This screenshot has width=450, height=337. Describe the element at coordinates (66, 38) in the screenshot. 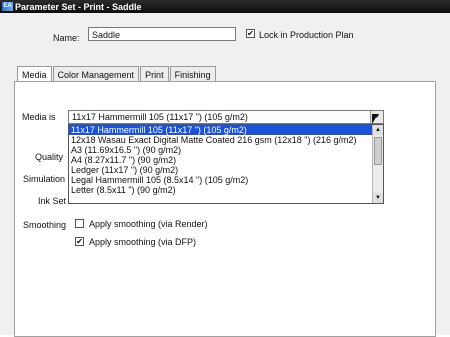

I see `name-label: Name:` at that location.